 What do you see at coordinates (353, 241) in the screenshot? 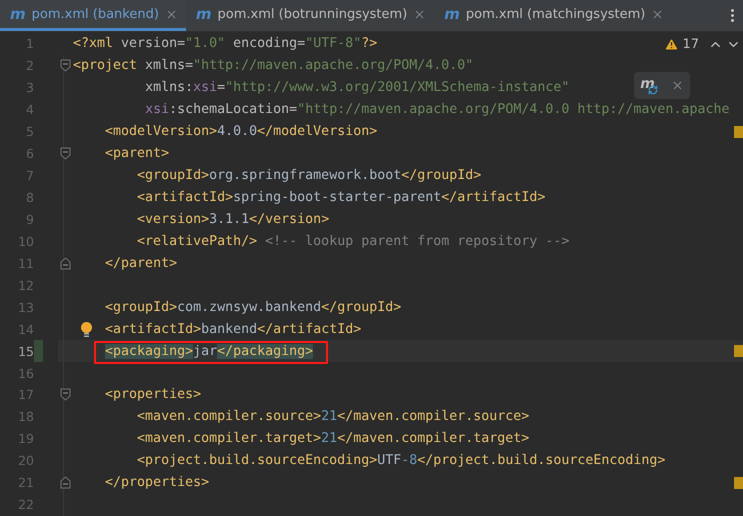
I see `code-line: <relativePath/> <!-- lookup parent from repository -->` at bounding box center [353, 241].